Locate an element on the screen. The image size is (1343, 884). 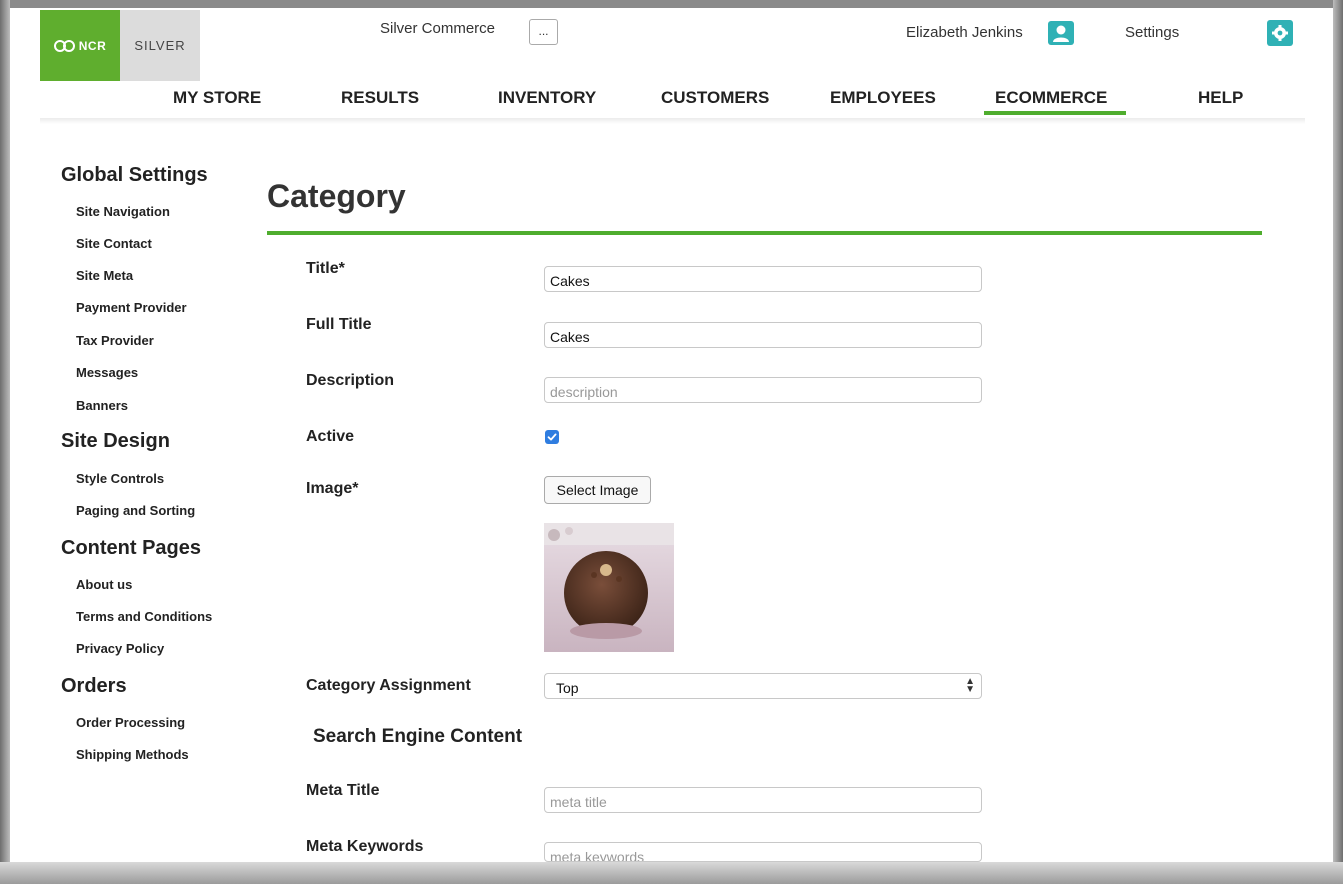
gear-icon is located at coordinates (1280, 33).